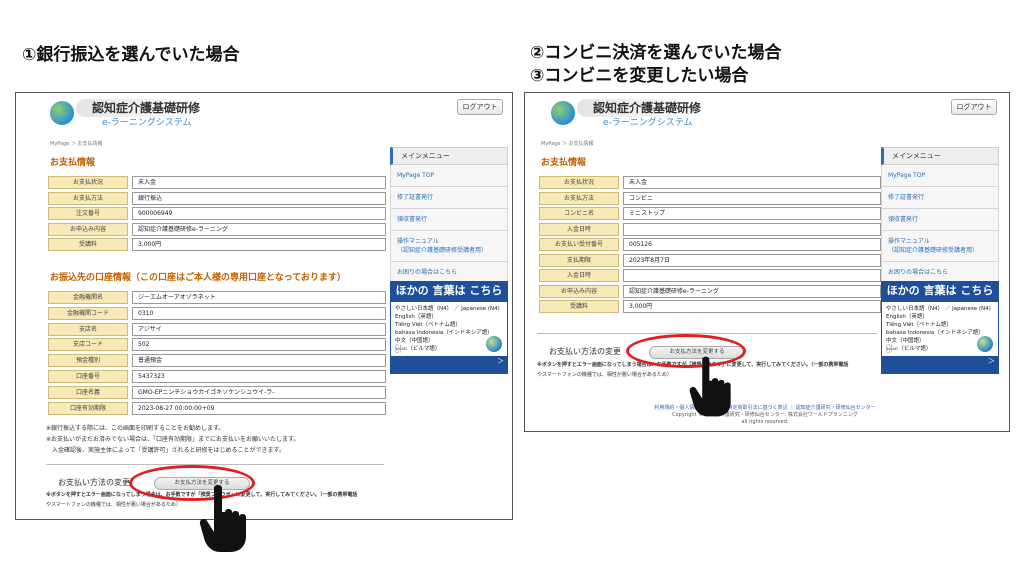 The height and width of the screenshot is (576, 1024). I want to click on account-info-title: お振込先の口座情報（この口座はご本人様の専用口座となっております）, so click(198, 278).